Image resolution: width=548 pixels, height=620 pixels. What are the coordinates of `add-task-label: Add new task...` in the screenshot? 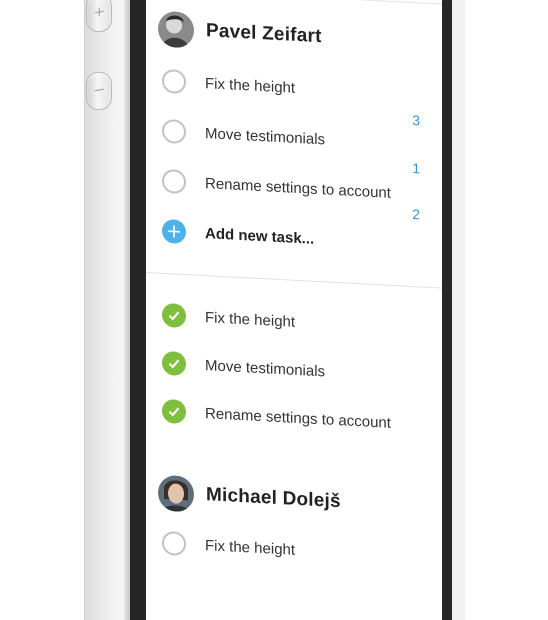 It's located at (260, 236).